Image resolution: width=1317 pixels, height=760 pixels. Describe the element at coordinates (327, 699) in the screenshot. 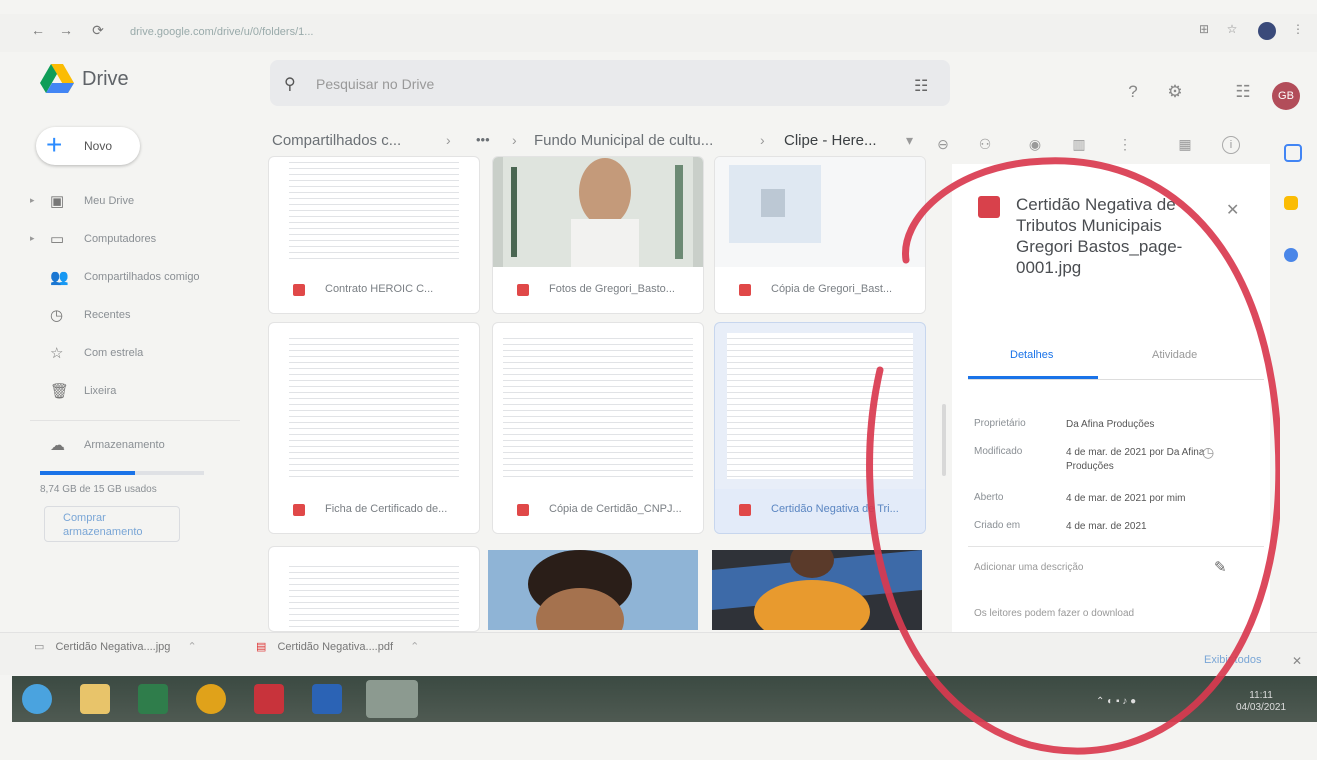

I see `word-icon` at that location.